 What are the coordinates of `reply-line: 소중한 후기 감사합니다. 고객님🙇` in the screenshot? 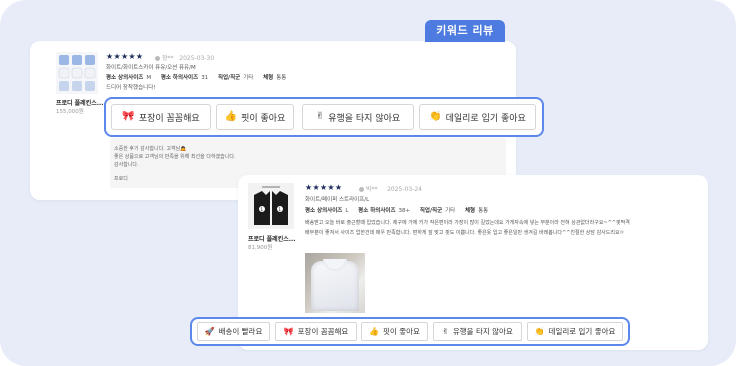 It's located at (150, 149).